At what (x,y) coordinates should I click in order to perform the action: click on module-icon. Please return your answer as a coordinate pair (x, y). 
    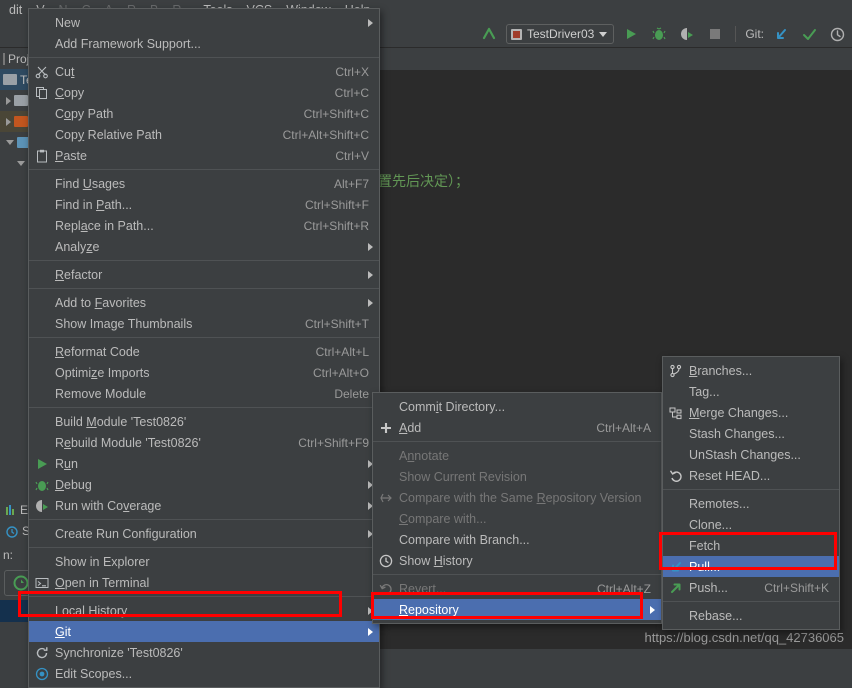
    Looking at the image, I should click on (10, 79).